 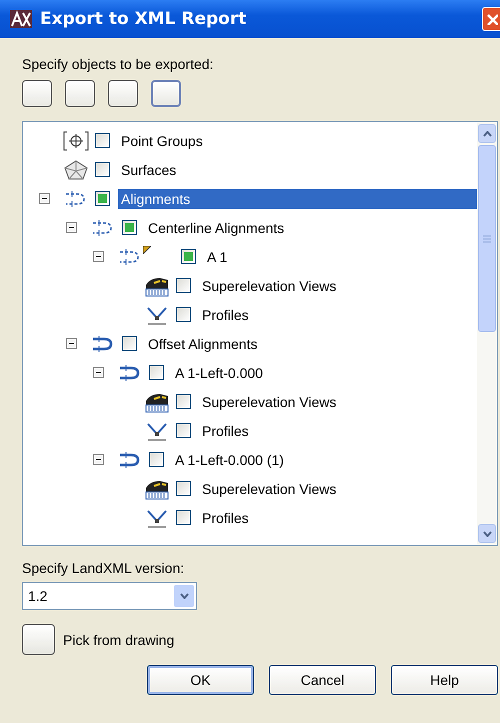 What do you see at coordinates (144, 19) in the screenshot?
I see `window-title: Export to XML Report` at bounding box center [144, 19].